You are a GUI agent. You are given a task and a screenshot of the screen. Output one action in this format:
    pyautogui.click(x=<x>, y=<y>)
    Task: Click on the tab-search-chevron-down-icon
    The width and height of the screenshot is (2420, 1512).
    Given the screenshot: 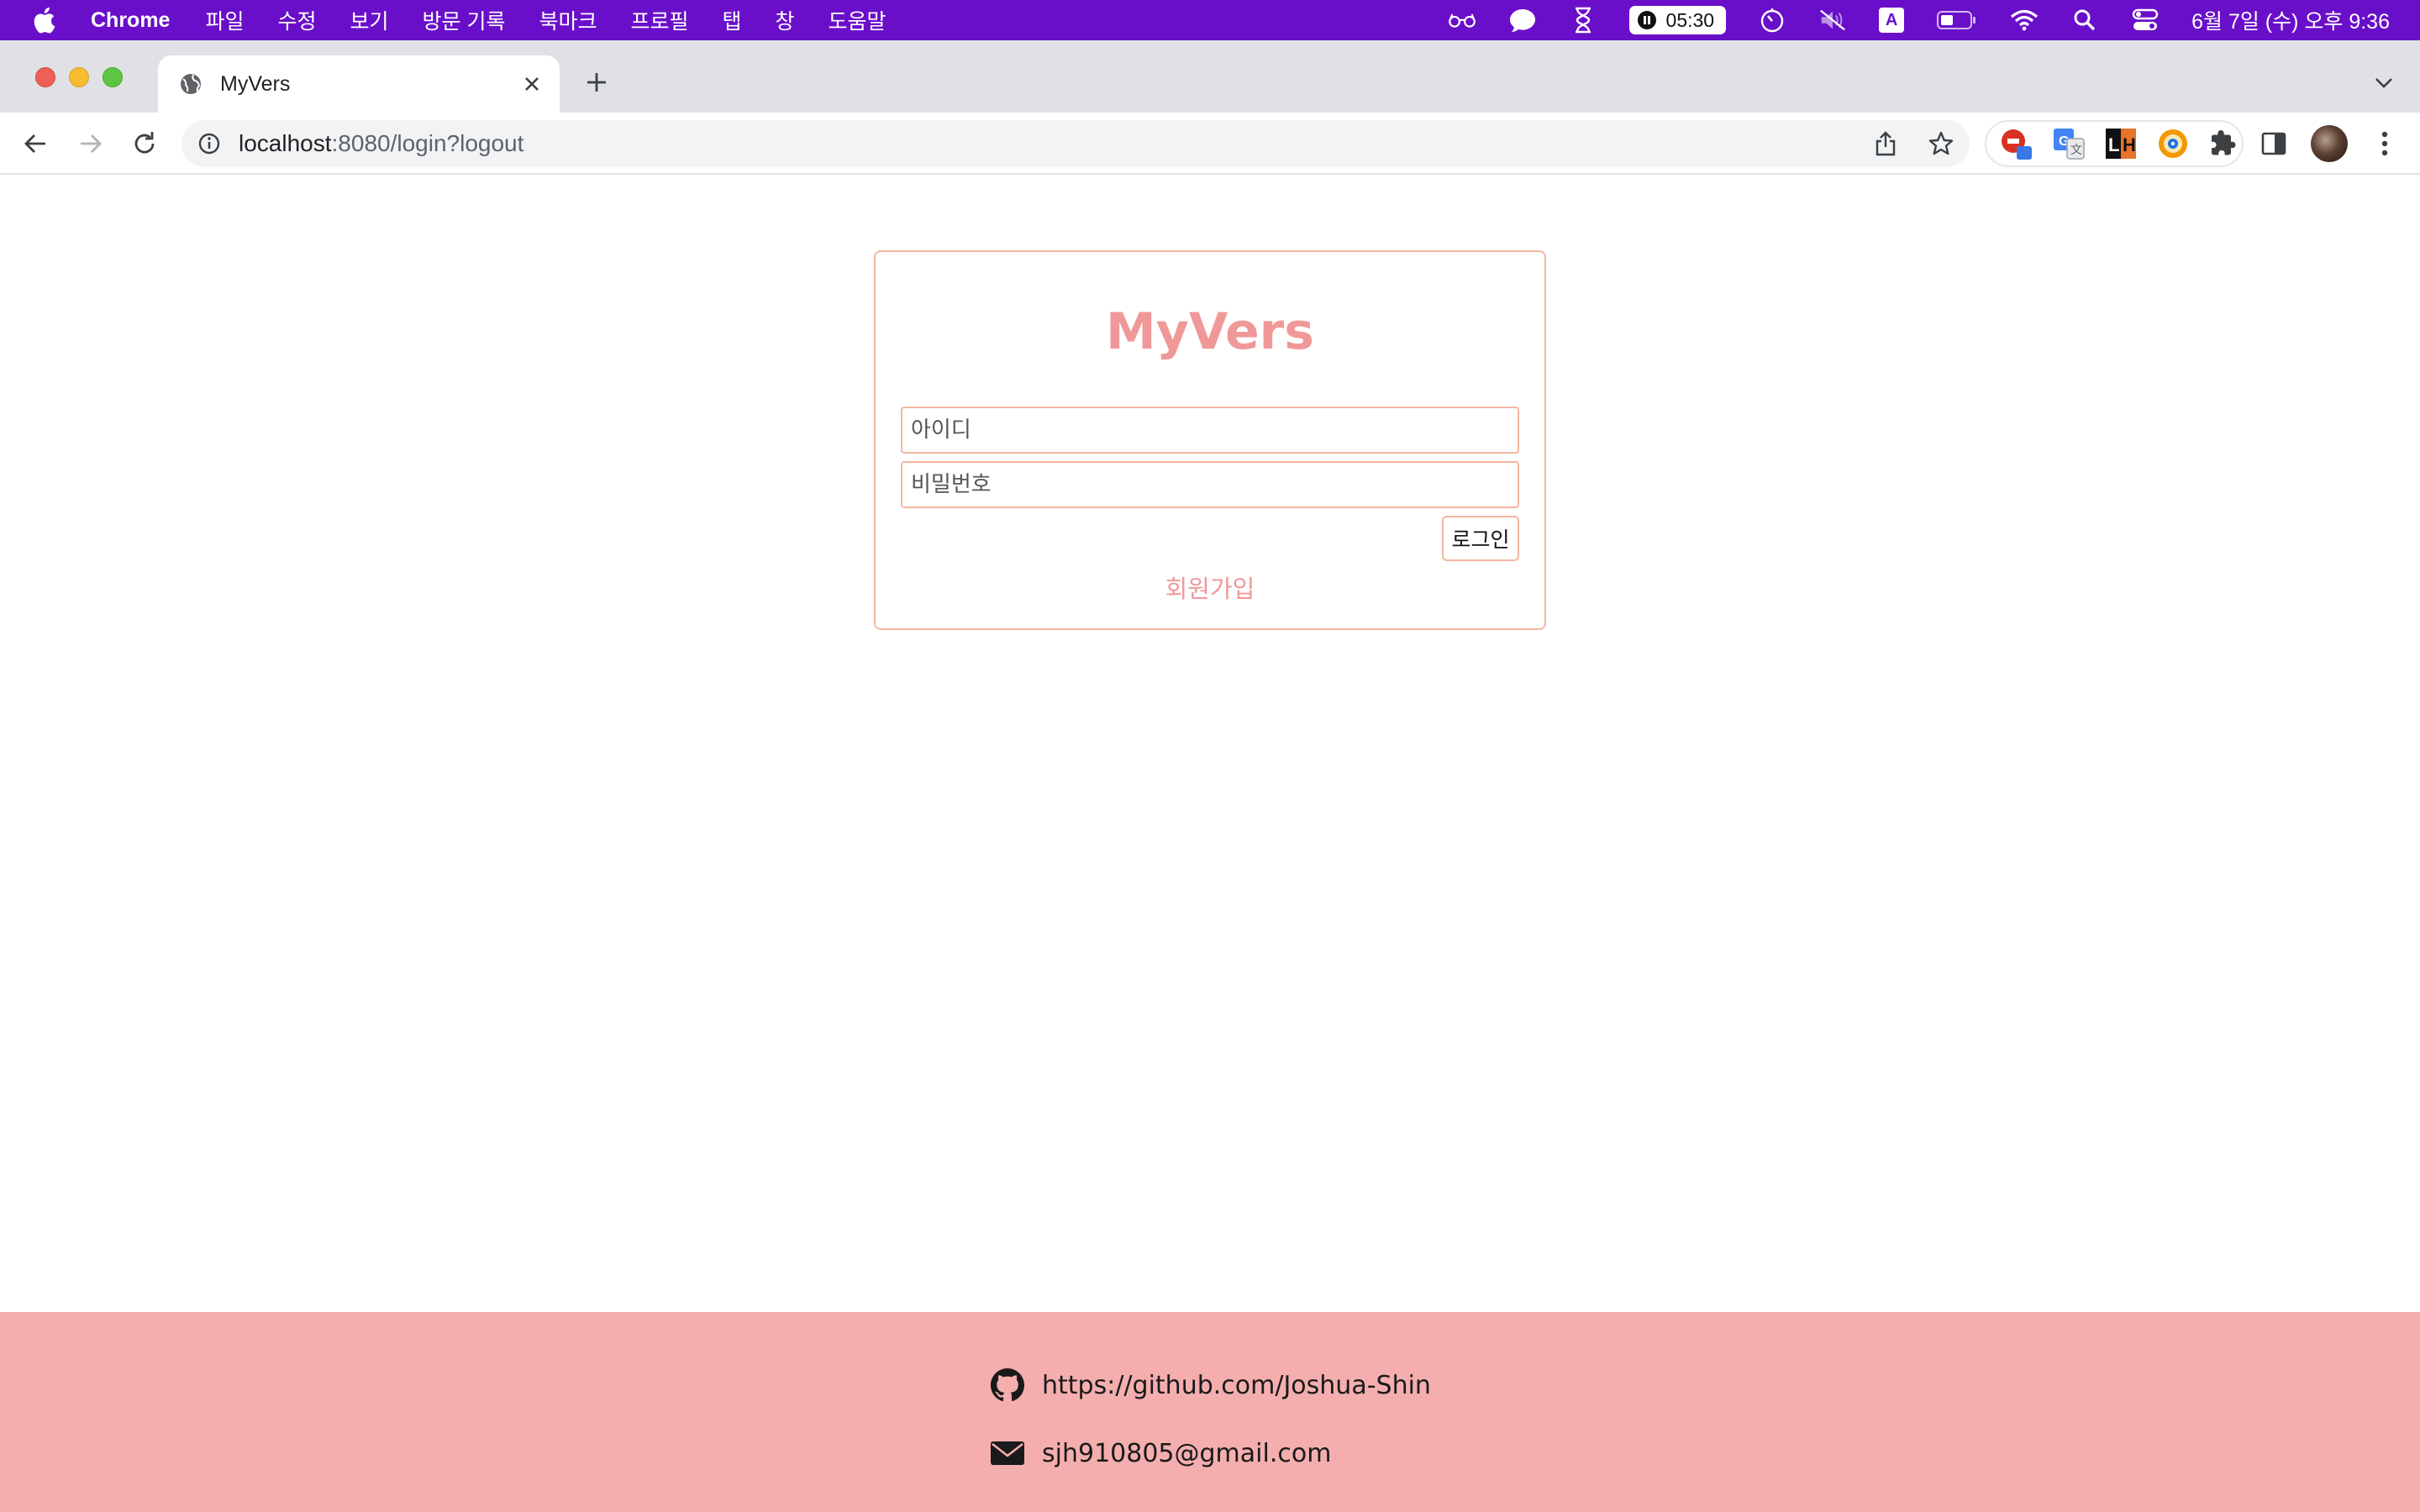 What is the action you would take?
    pyautogui.click(x=2384, y=83)
    